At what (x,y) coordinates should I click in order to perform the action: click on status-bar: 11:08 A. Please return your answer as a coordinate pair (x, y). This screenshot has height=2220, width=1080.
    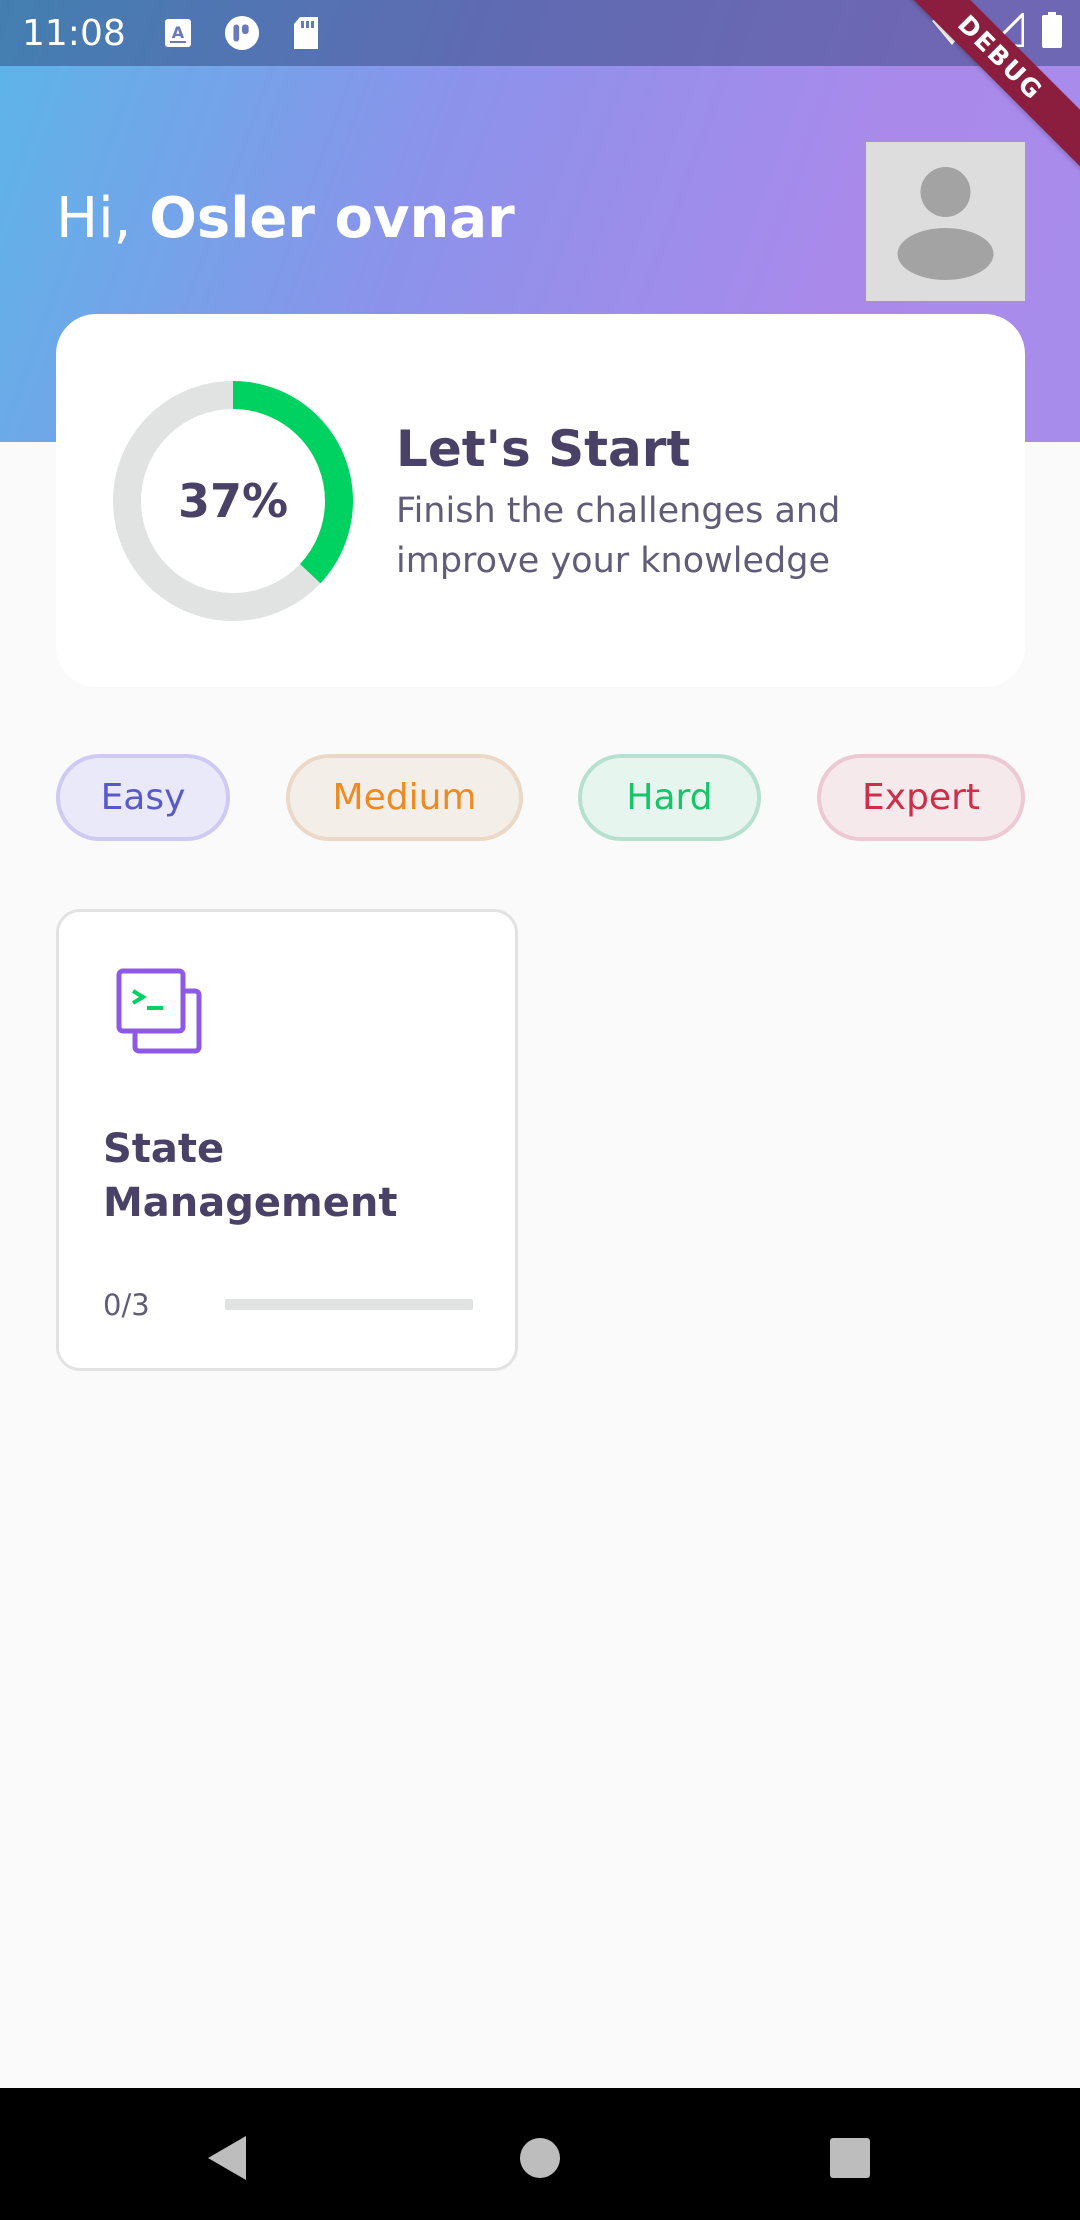
    Looking at the image, I should click on (540, 33).